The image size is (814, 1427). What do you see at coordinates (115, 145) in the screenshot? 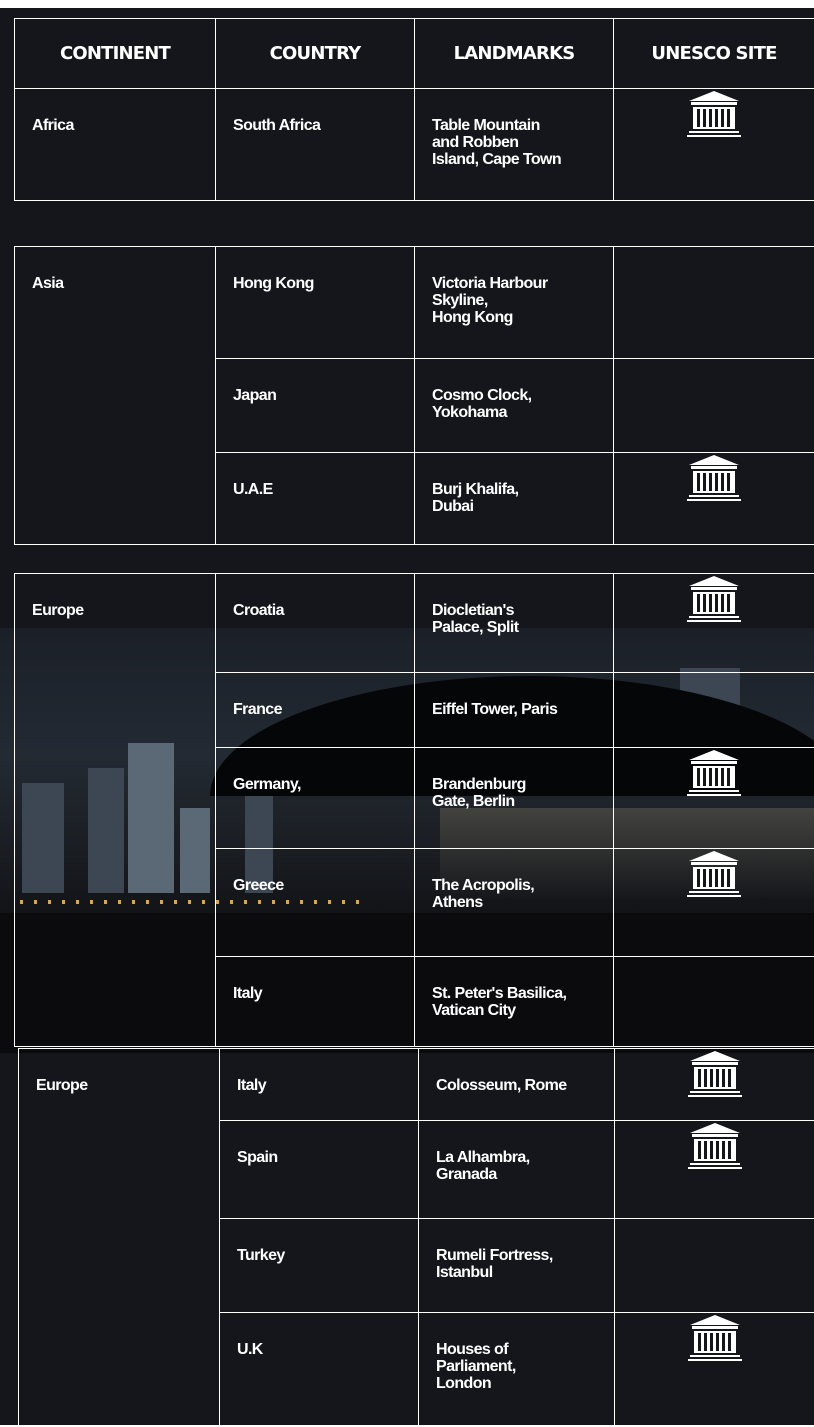
I see `continent-cell: Africa` at bounding box center [115, 145].